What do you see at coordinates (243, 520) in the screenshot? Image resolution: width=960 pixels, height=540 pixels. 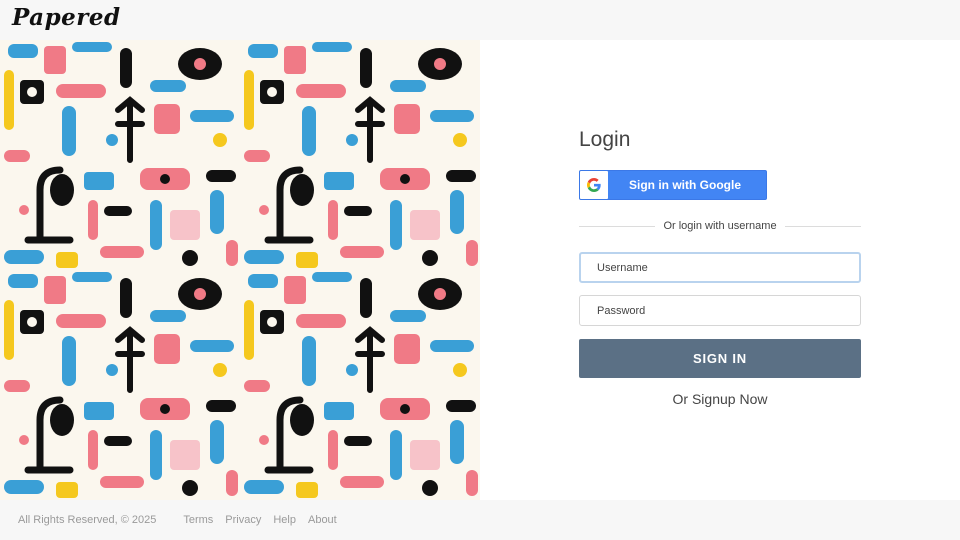 I see `footer-link-privacy: Privacy` at bounding box center [243, 520].